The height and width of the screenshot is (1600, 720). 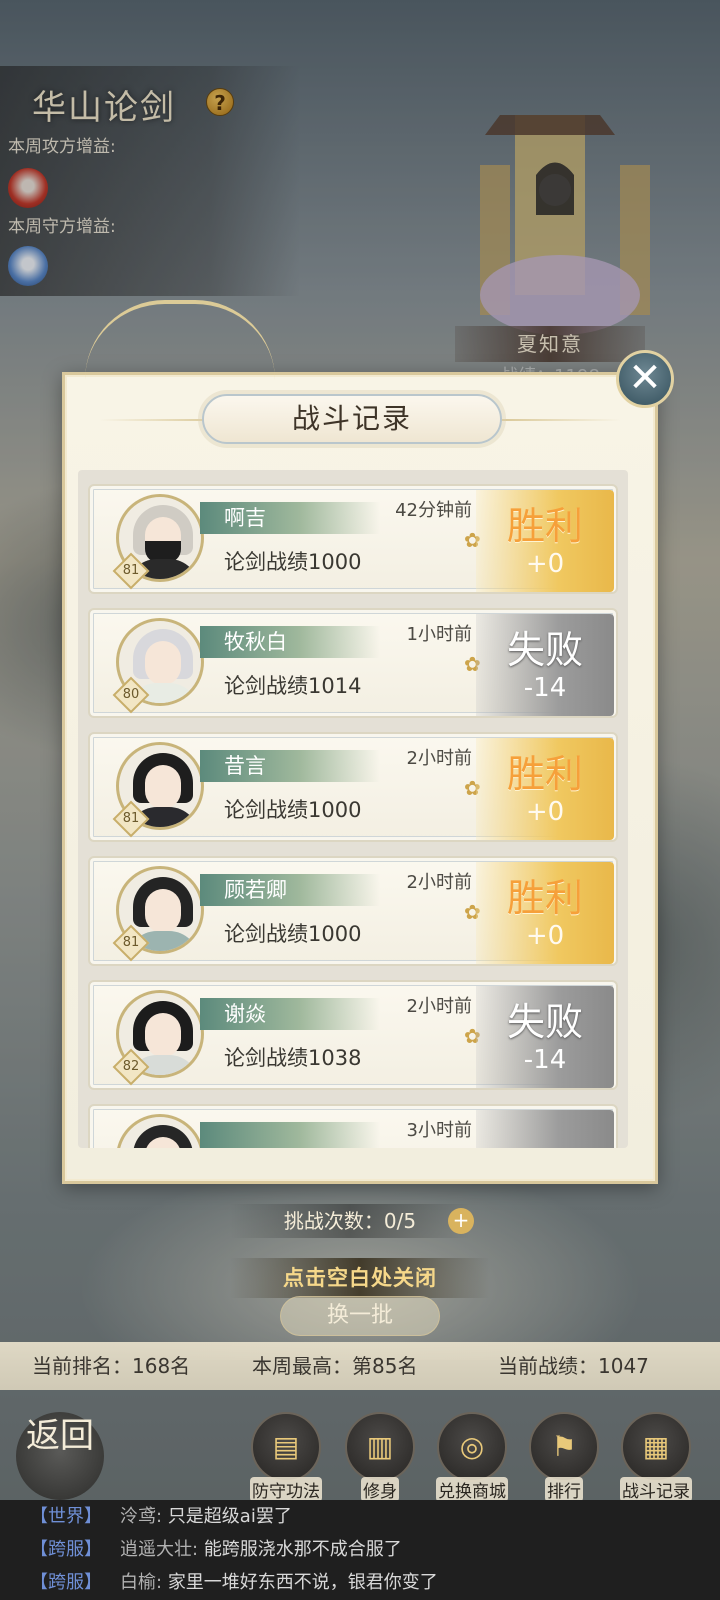 What do you see at coordinates (293, 686) in the screenshot?
I see `opponent-score: 论剑战绩1014` at bounding box center [293, 686].